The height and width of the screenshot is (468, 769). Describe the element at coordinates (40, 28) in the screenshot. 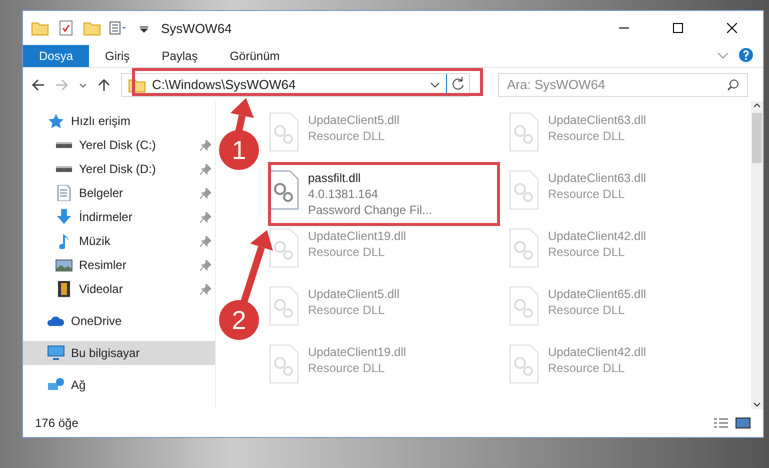

I see `folder-icon` at that location.